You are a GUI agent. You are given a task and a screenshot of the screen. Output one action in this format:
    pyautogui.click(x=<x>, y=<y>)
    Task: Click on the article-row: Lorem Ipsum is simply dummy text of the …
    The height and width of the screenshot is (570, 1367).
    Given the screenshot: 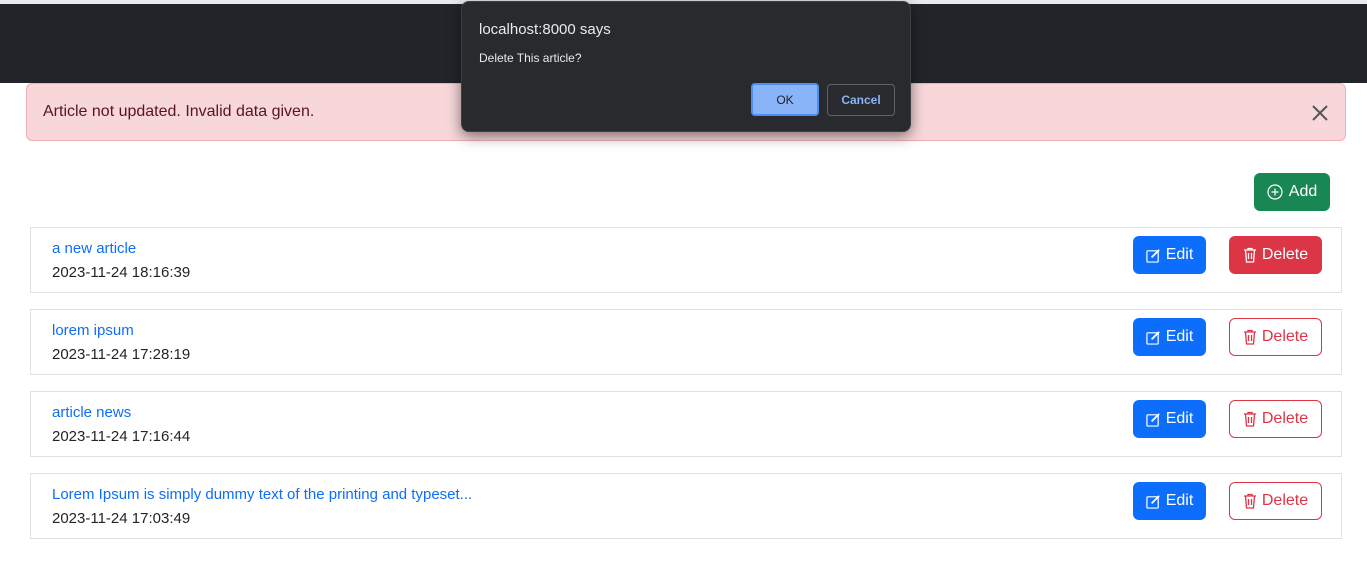 What is the action you would take?
    pyautogui.click(x=686, y=506)
    